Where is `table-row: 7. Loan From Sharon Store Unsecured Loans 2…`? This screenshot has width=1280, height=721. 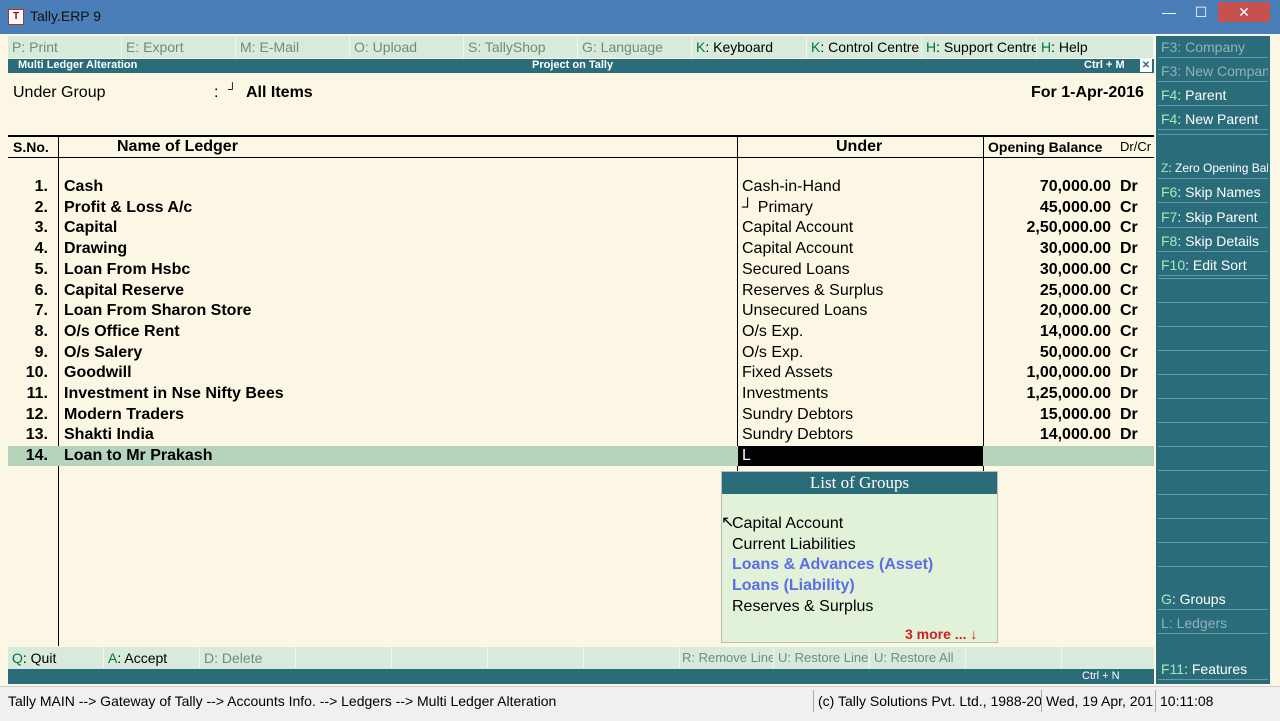
table-row: 7. Loan From Sharon Store Unsecured Loans 2… is located at coordinates (581, 311).